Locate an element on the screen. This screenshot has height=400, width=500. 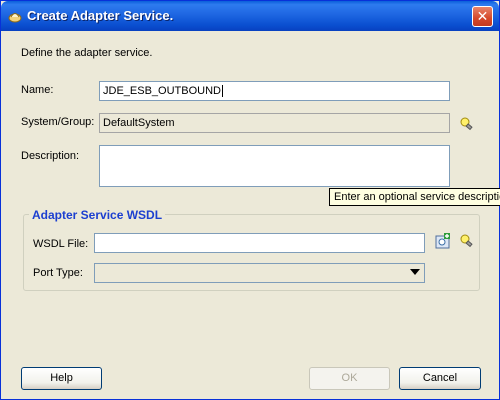
ok-button: OK is located at coordinates (349, 378).